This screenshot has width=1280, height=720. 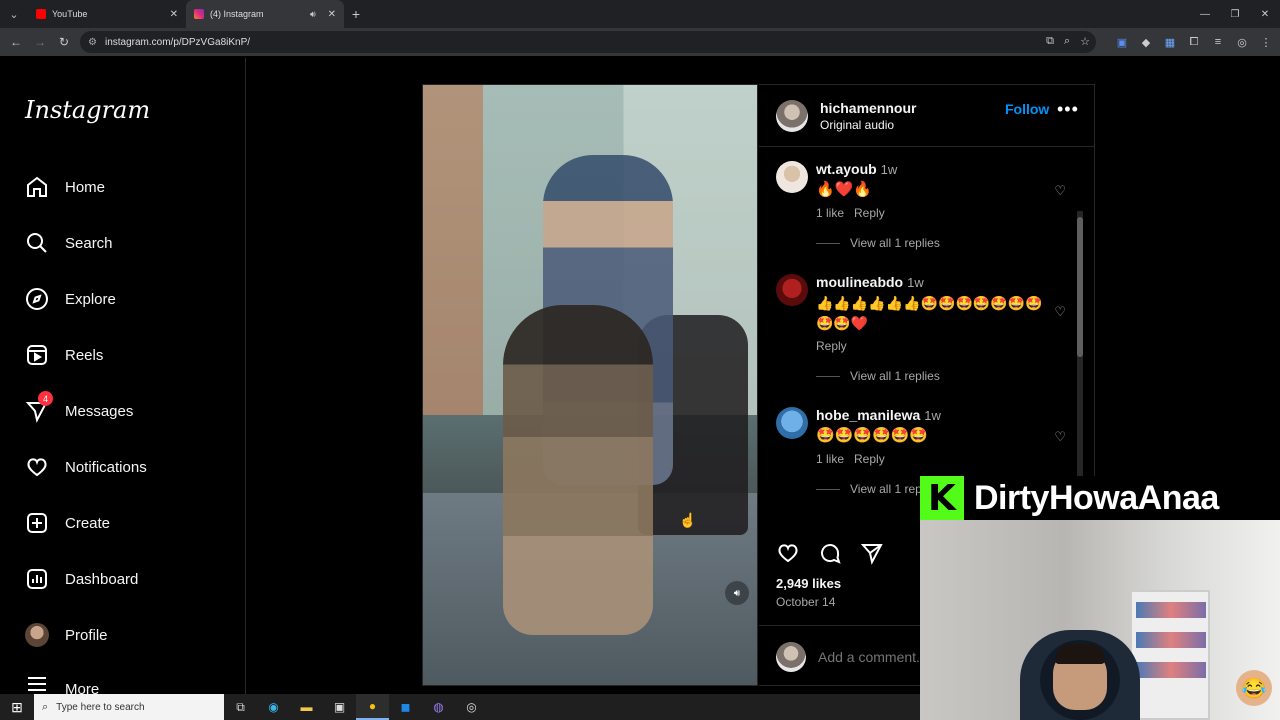 What do you see at coordinates (65, 187) in the screenshot?
I see `sidebar-item-home: Home` at bounding box center [65, 187].